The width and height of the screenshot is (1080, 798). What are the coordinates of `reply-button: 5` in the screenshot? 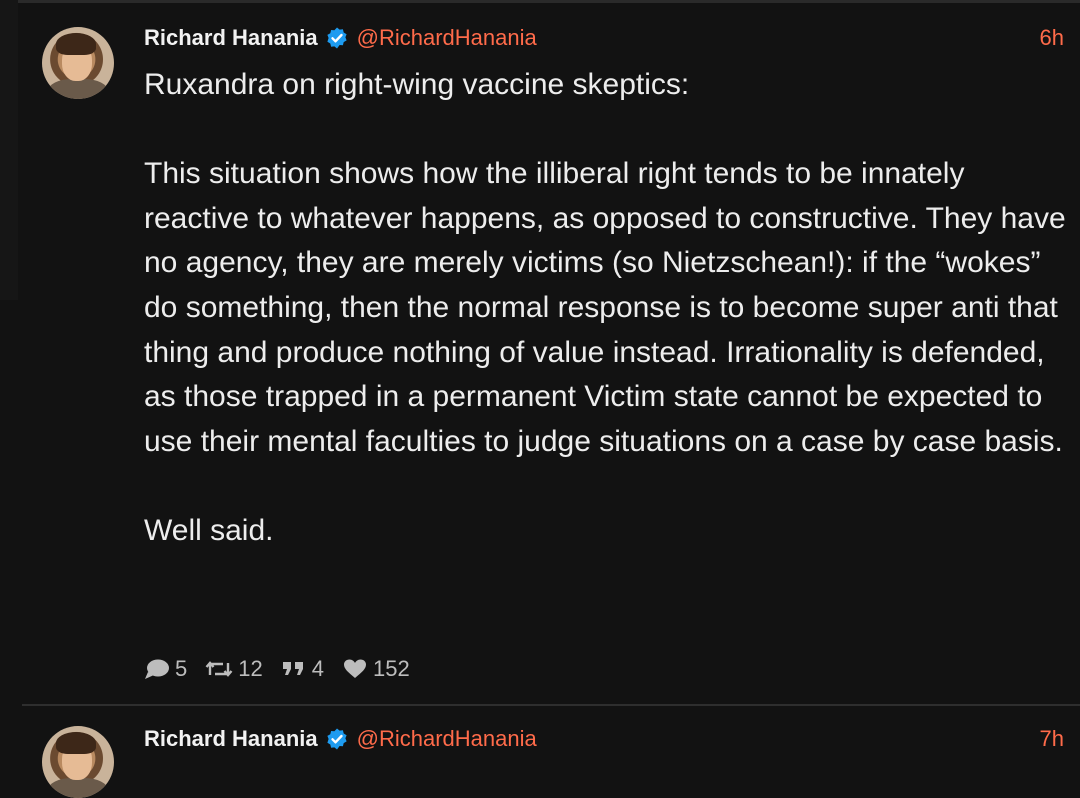 It's located at (165, 669).